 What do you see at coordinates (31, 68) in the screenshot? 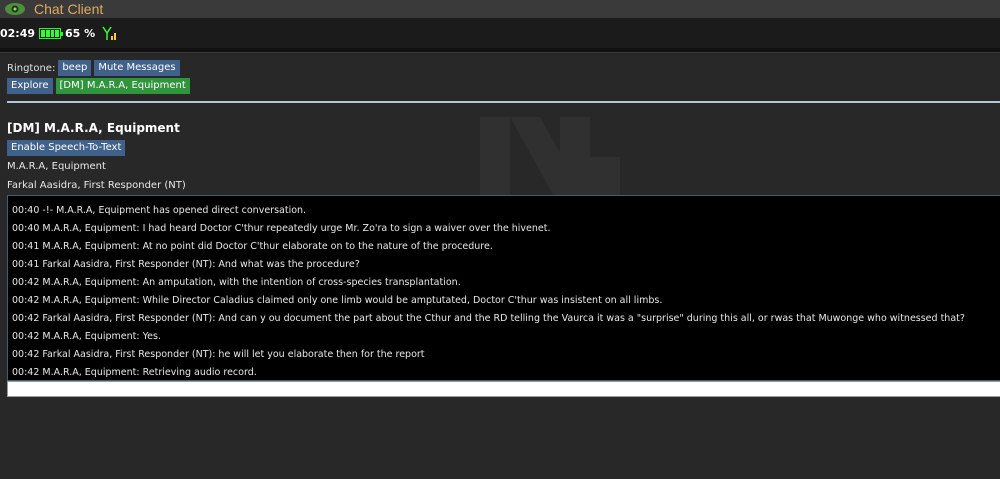
I see `ringtone-label: Ringtone:` at bounding box center [31, 68].